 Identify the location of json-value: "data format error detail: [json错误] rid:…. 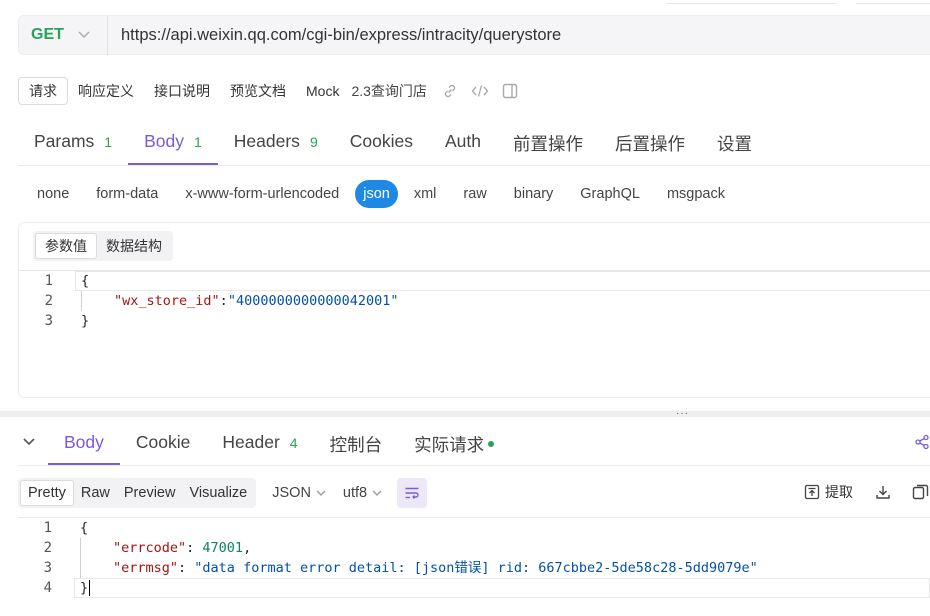
(476, 568).